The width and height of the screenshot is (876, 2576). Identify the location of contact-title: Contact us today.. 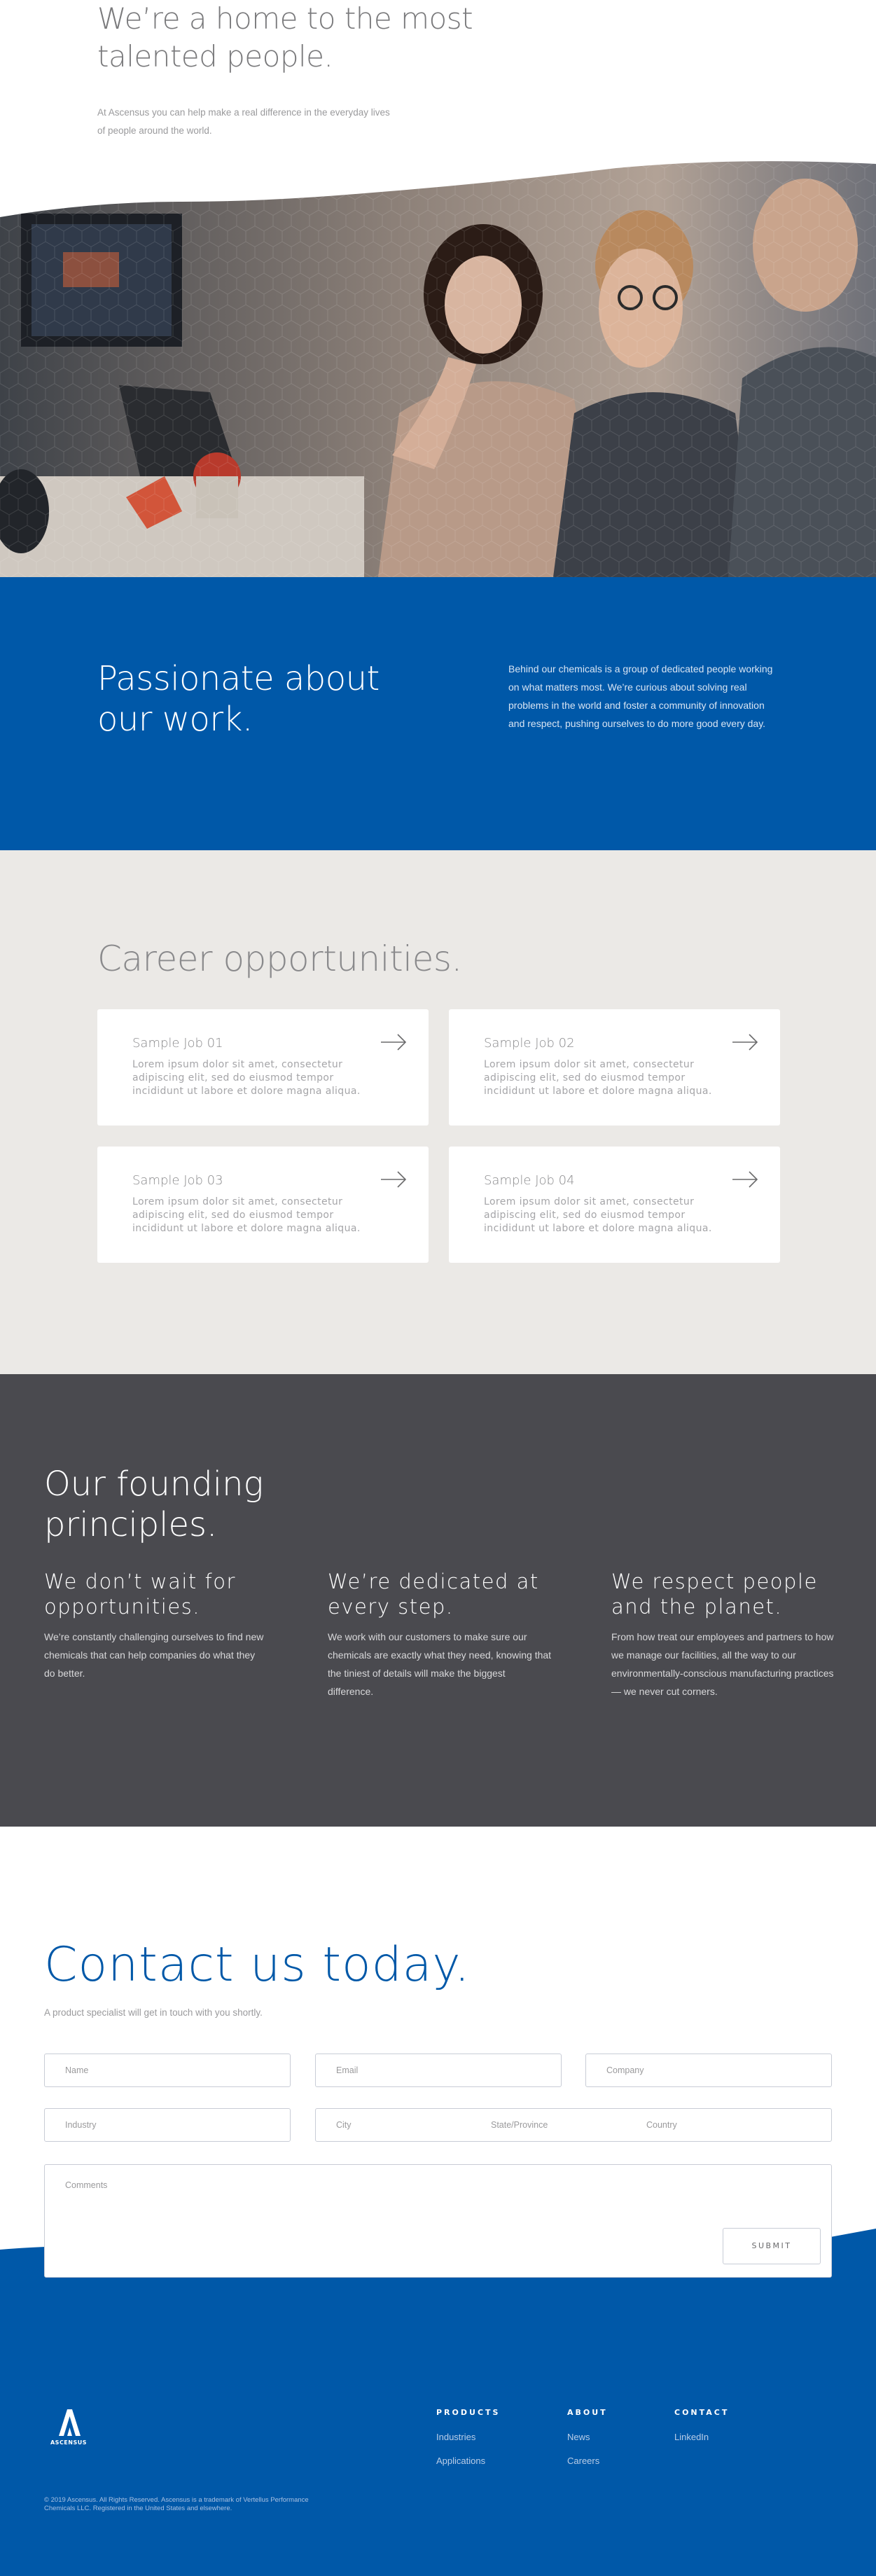
(257, 1965).